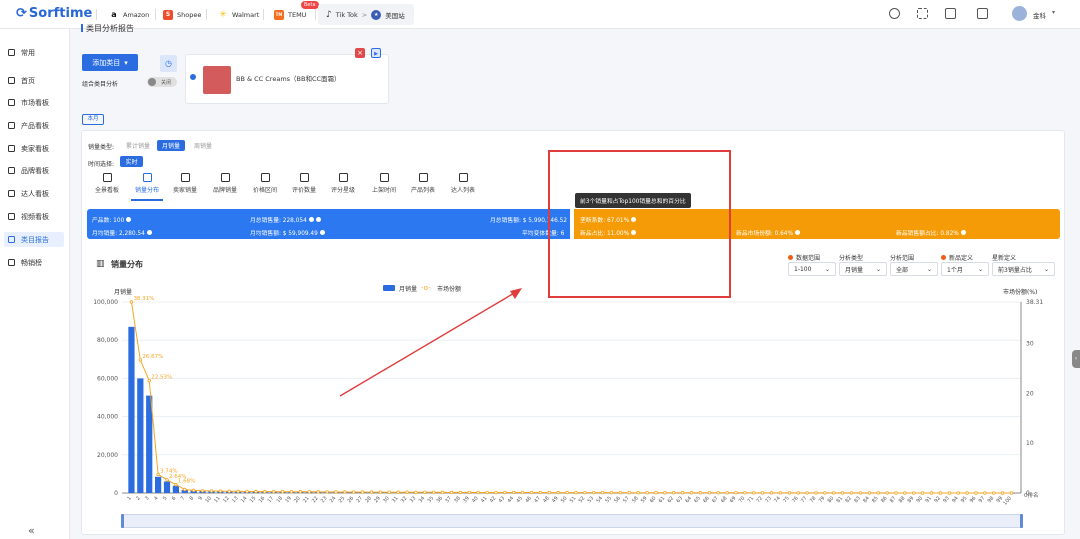 The width and height of the screenshot is (1080, 539). What do you see at coordinates (138, 498) in the screenshot?
I see `x-tick: 2` at bounding box center [138, 498].